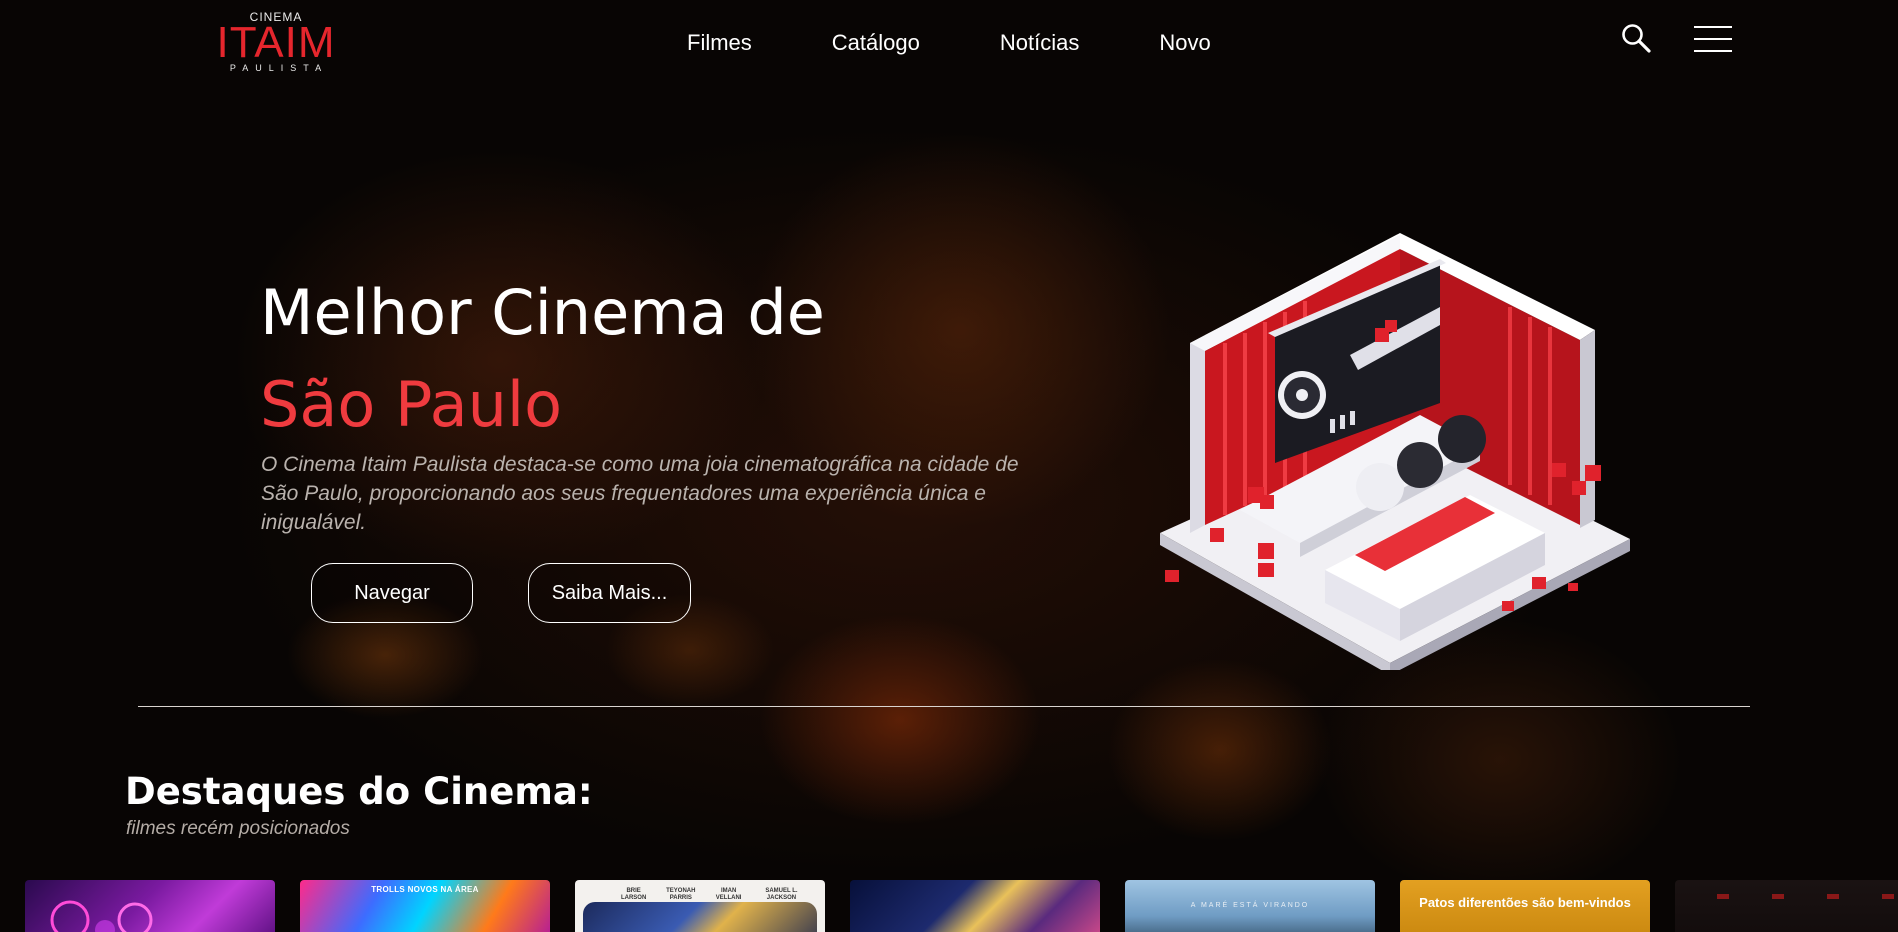  Describe the element at coordinates (728, 894) in the screenshot. I see `cast-name: IMAN VELLANI` at that location.